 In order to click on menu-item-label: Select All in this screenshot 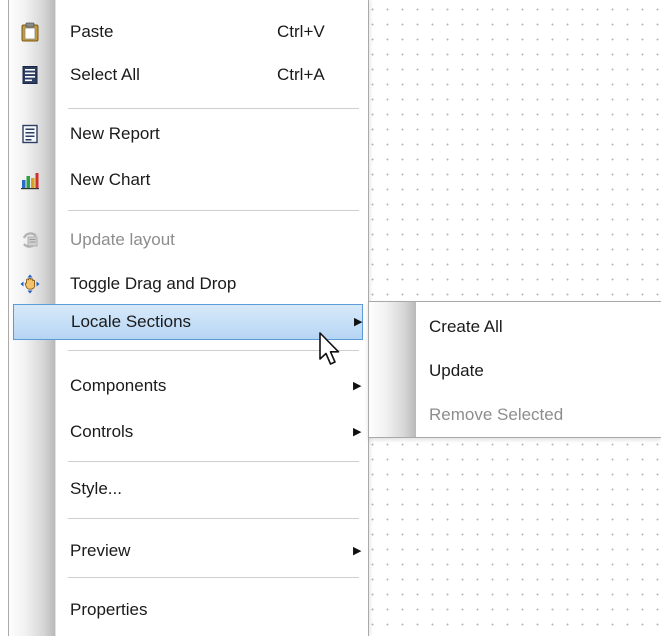, I will do `click(105, 74)`.